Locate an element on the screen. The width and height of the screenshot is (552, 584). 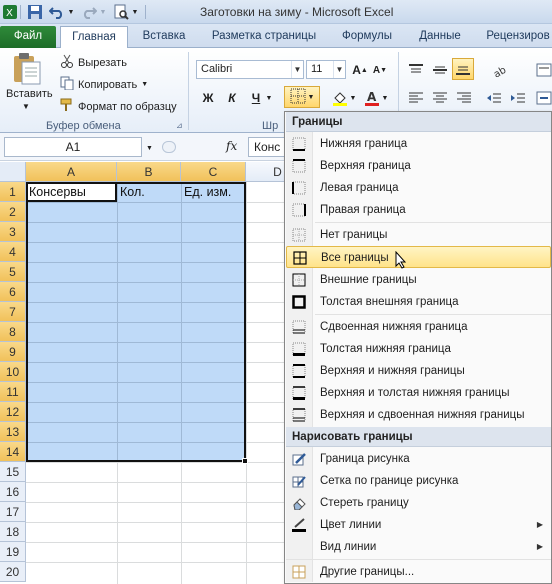
menu-item-line-color: Цвет линии ▶ is located at coordinates (418, 525).